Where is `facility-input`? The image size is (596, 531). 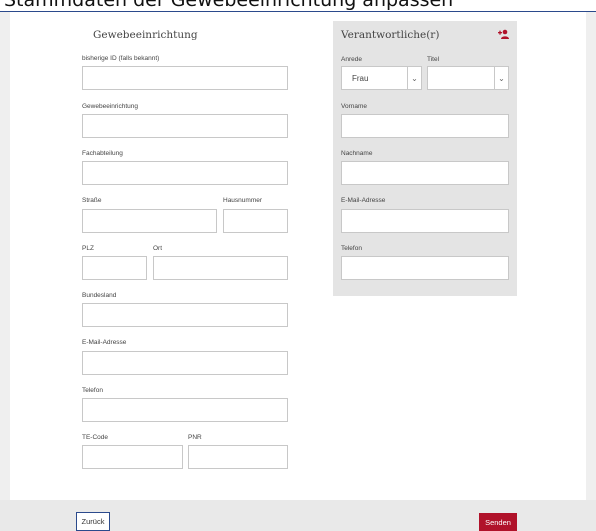
facility-input is located at coordinates (185, 126).